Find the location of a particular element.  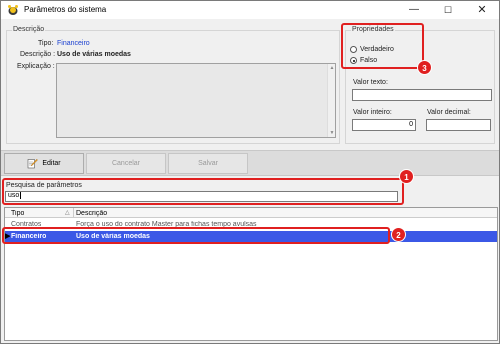

title-bar: Parâmetros do sistema — ☐ ✕ is located at coordinates (250, 10).